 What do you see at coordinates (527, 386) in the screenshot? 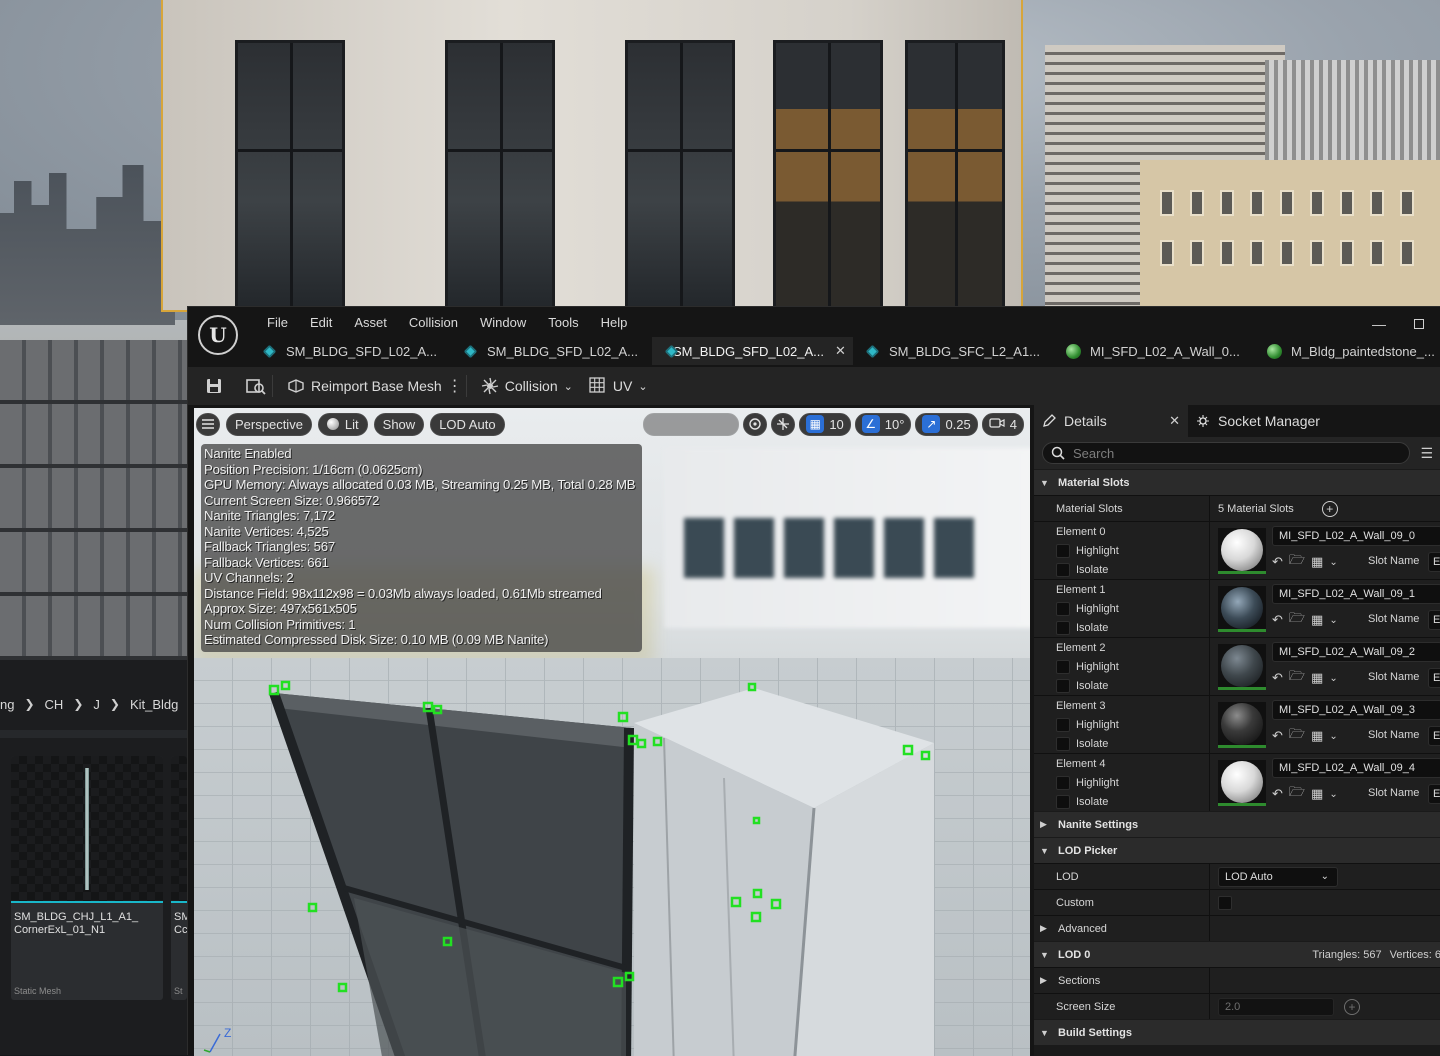
I see `collision-dropdown: Collision ⌄` at bounding box center [527, 386].